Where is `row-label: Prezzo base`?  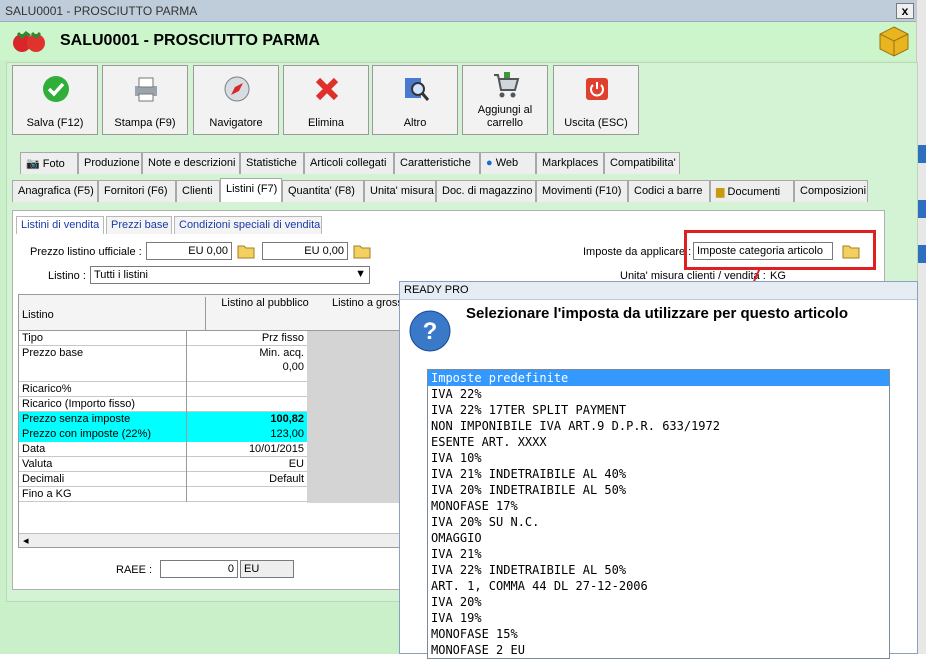
row-label: Prezzo base is located at coordinates (103, 364).